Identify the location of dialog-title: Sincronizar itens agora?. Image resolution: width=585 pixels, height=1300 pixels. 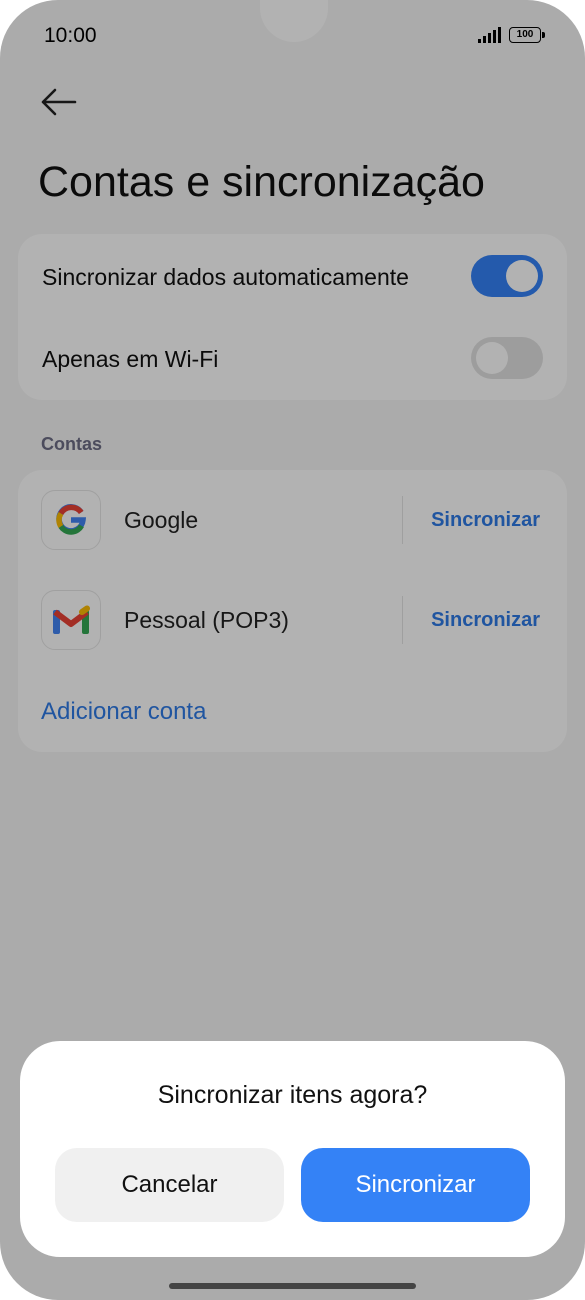
(292, 1095).